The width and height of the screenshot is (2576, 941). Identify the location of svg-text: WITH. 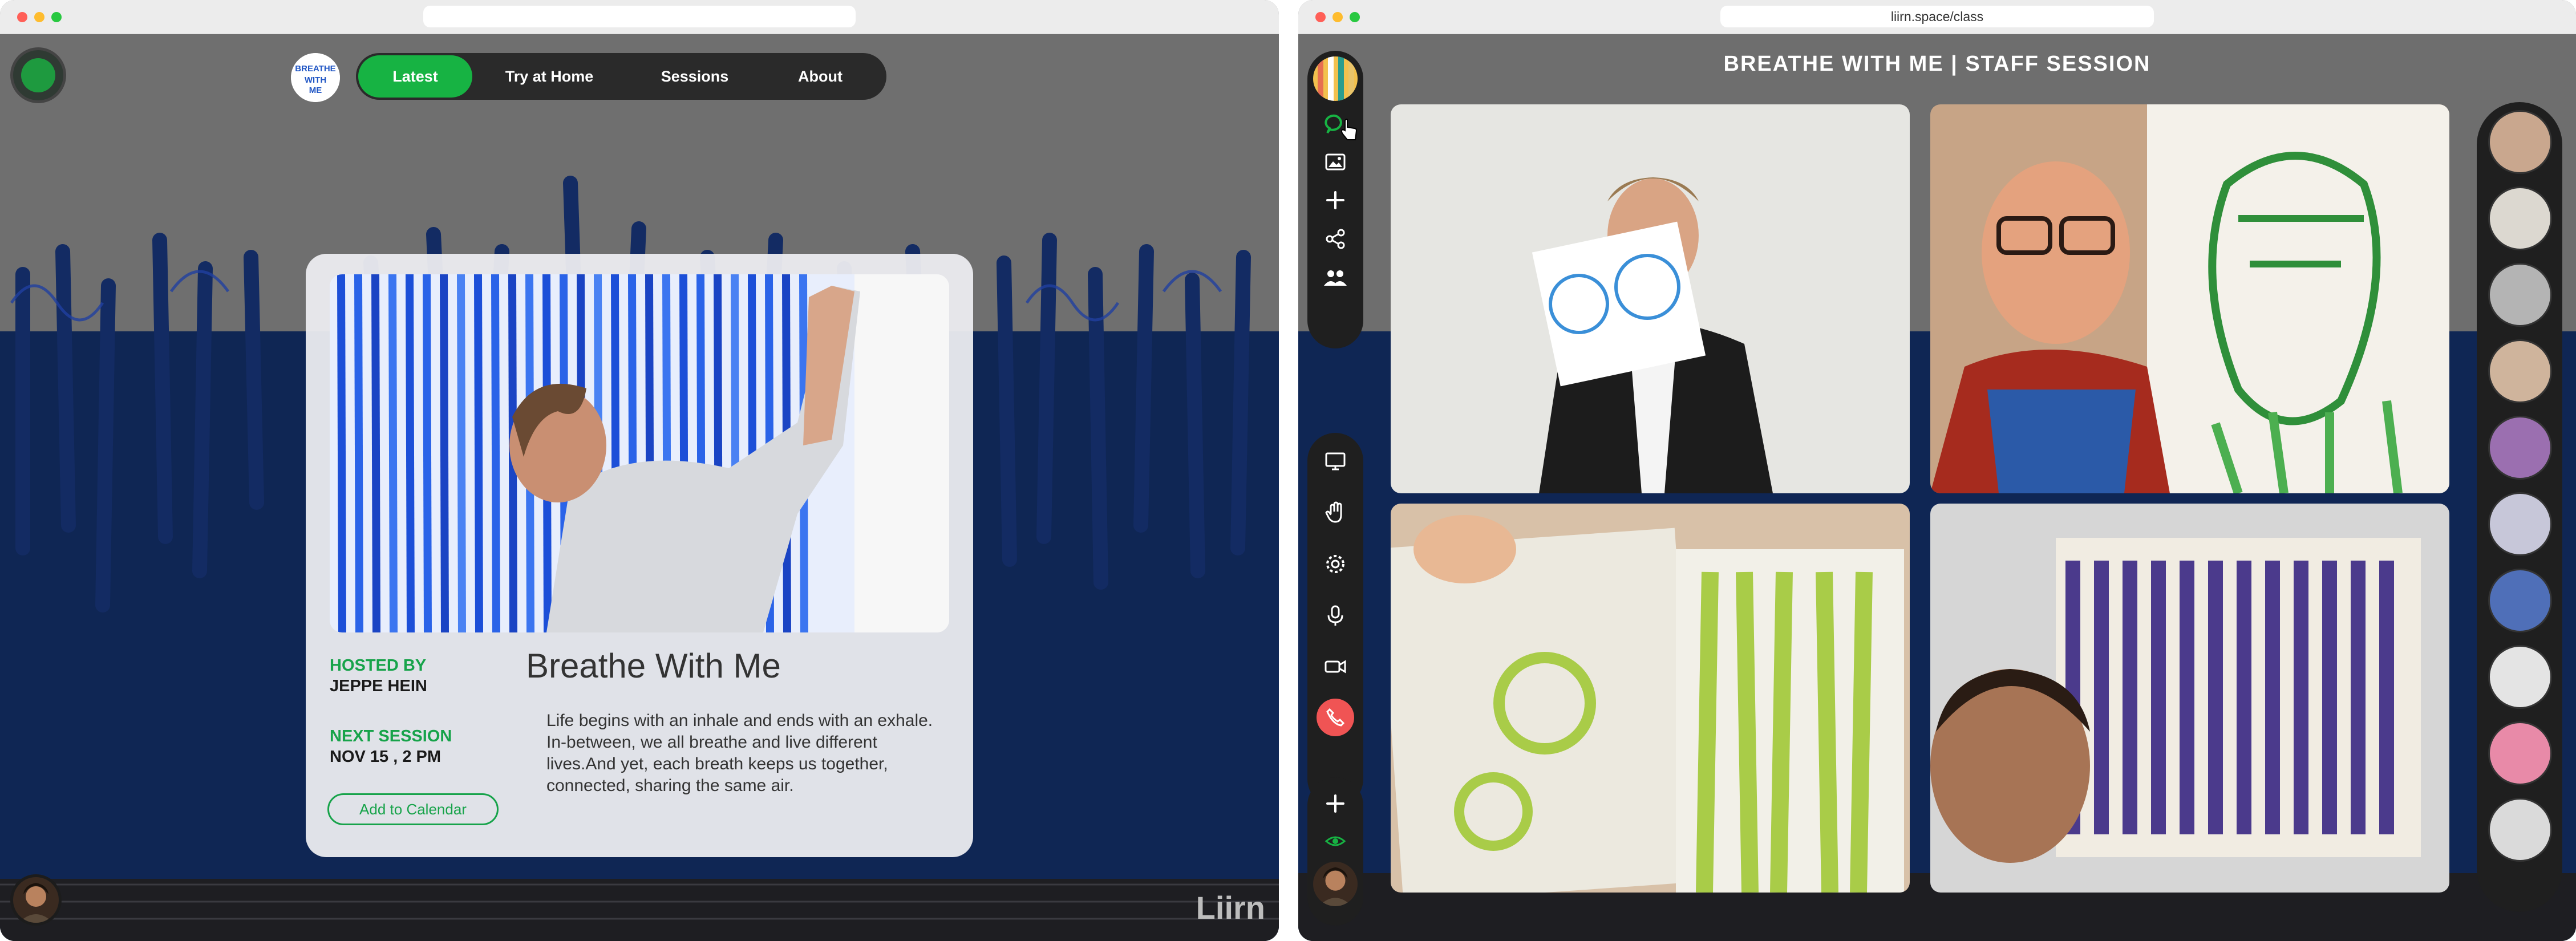
(315, 80).